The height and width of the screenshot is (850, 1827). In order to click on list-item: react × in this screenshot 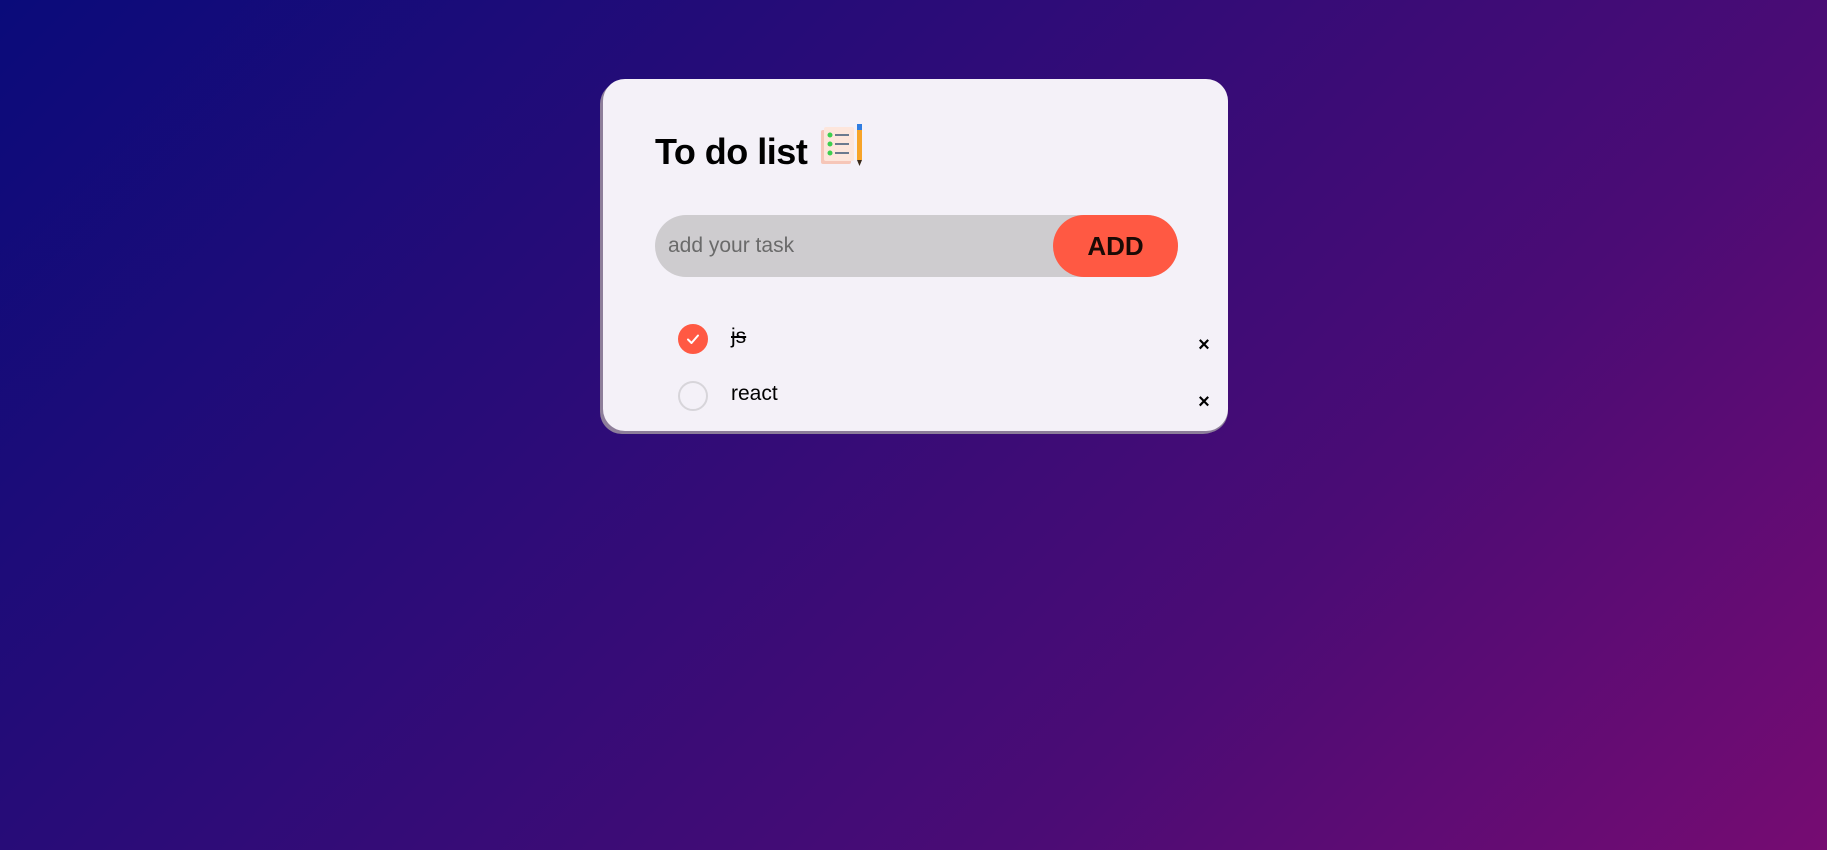, I will do `click(915, 406)`.